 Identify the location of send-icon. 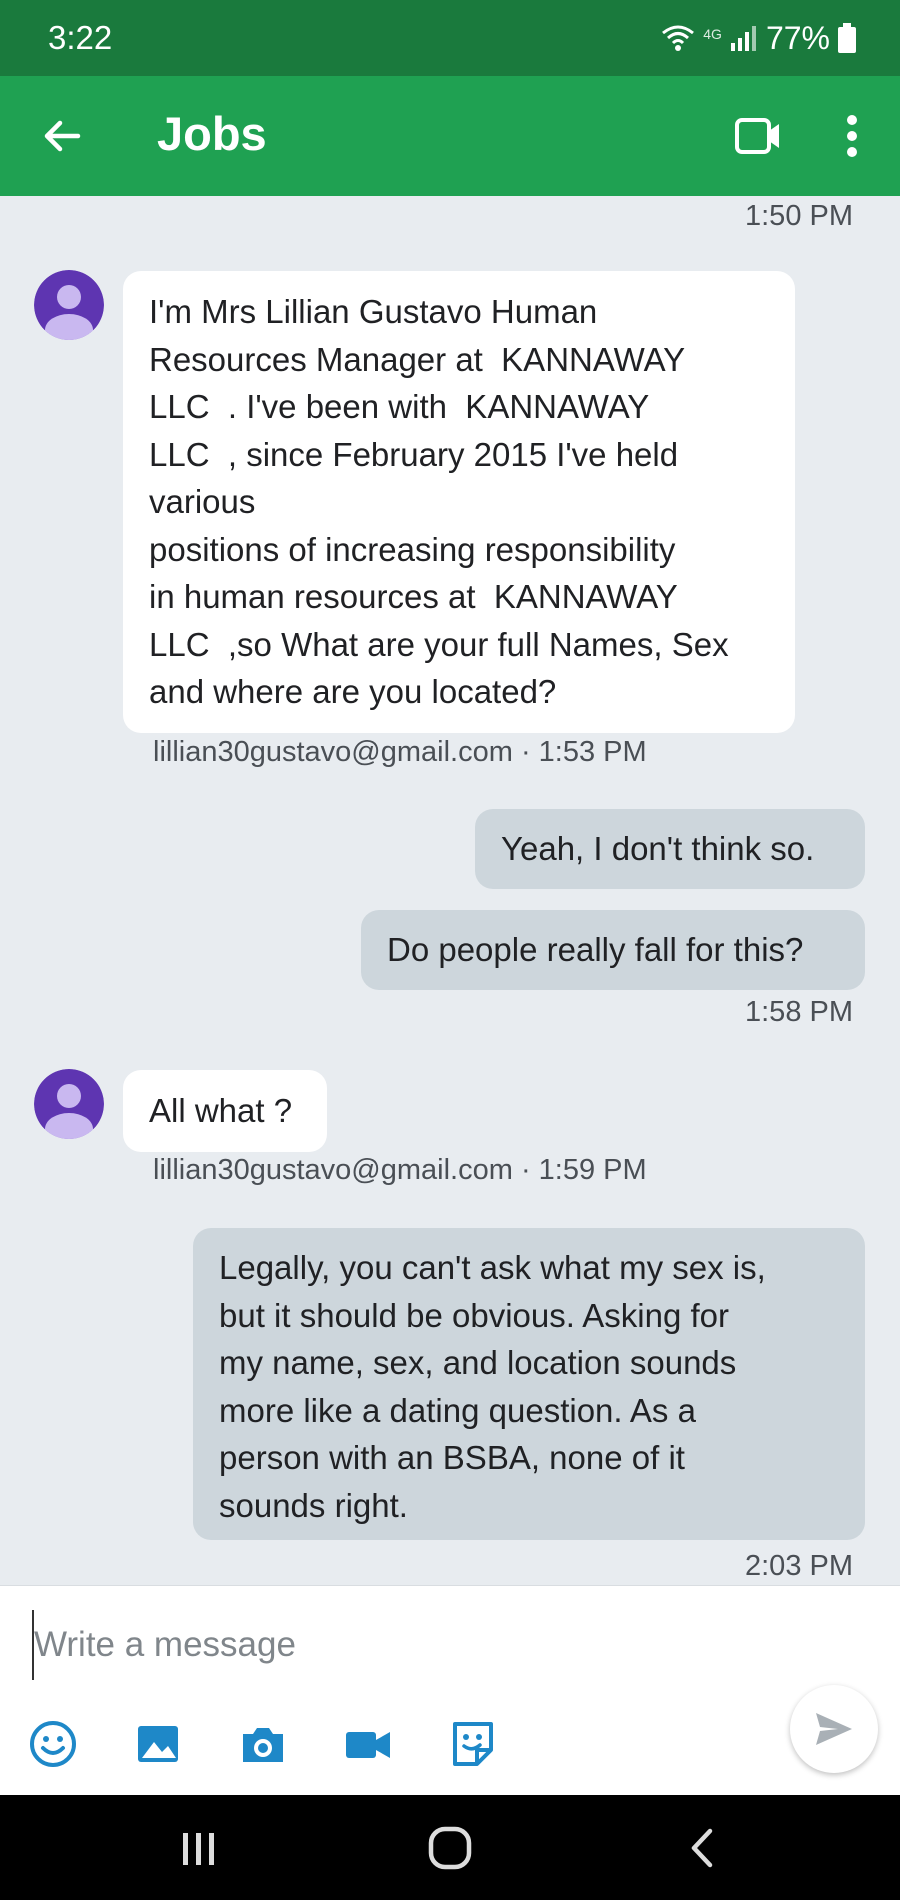
(834, 1729).